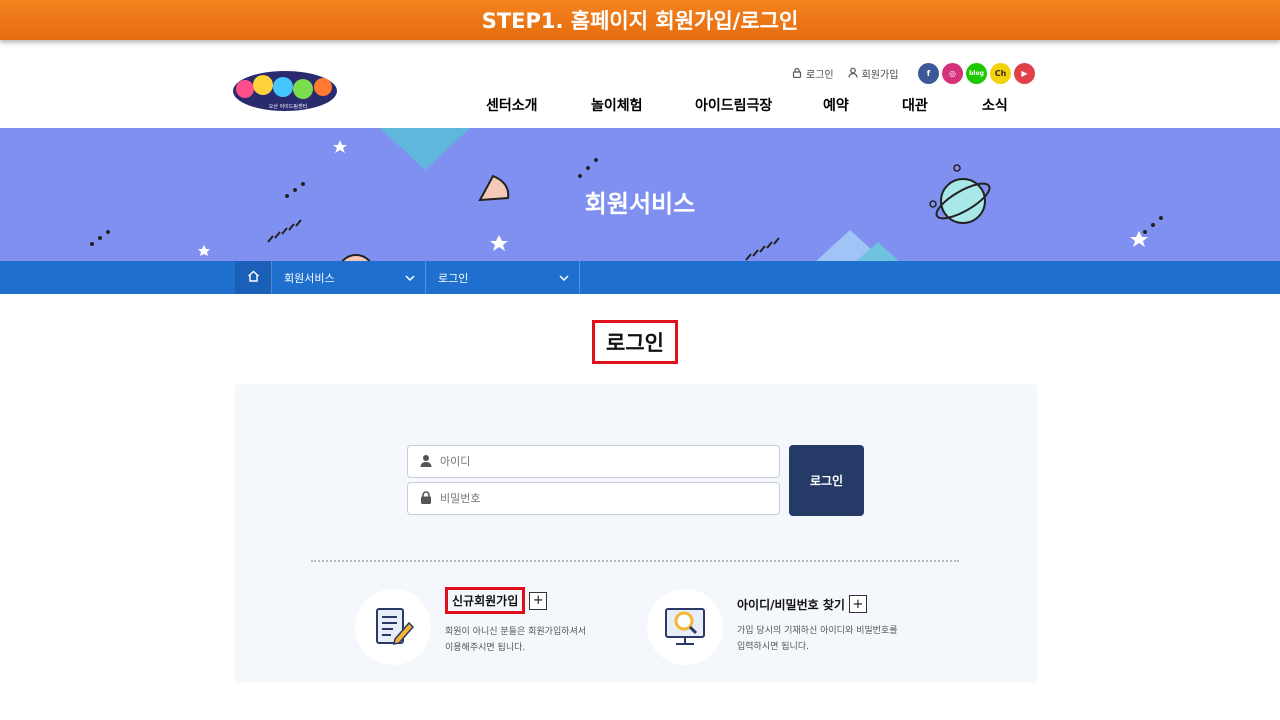 This screenshot has height=720, width=1280. What do you see at coordinates (836, 105) in the screenshot?
I see `nav-reservation: 예약` at bounding box center [836, 105].